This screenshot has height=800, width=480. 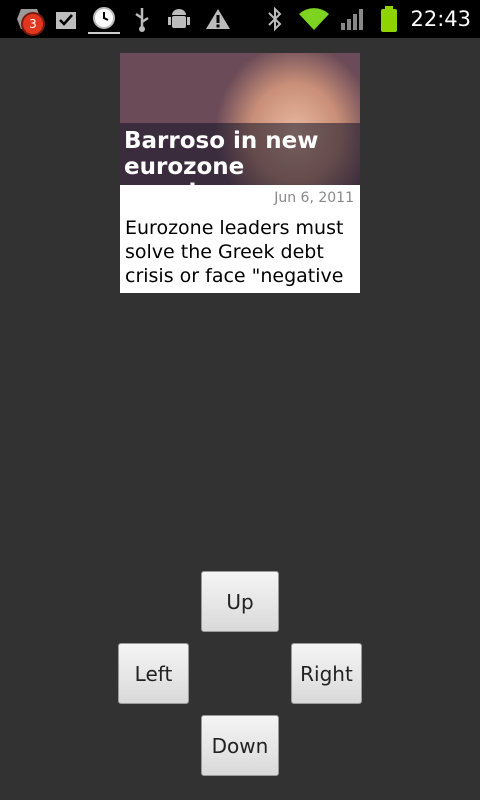 I want to click on up-button: Up, so click(x=240, y=601).